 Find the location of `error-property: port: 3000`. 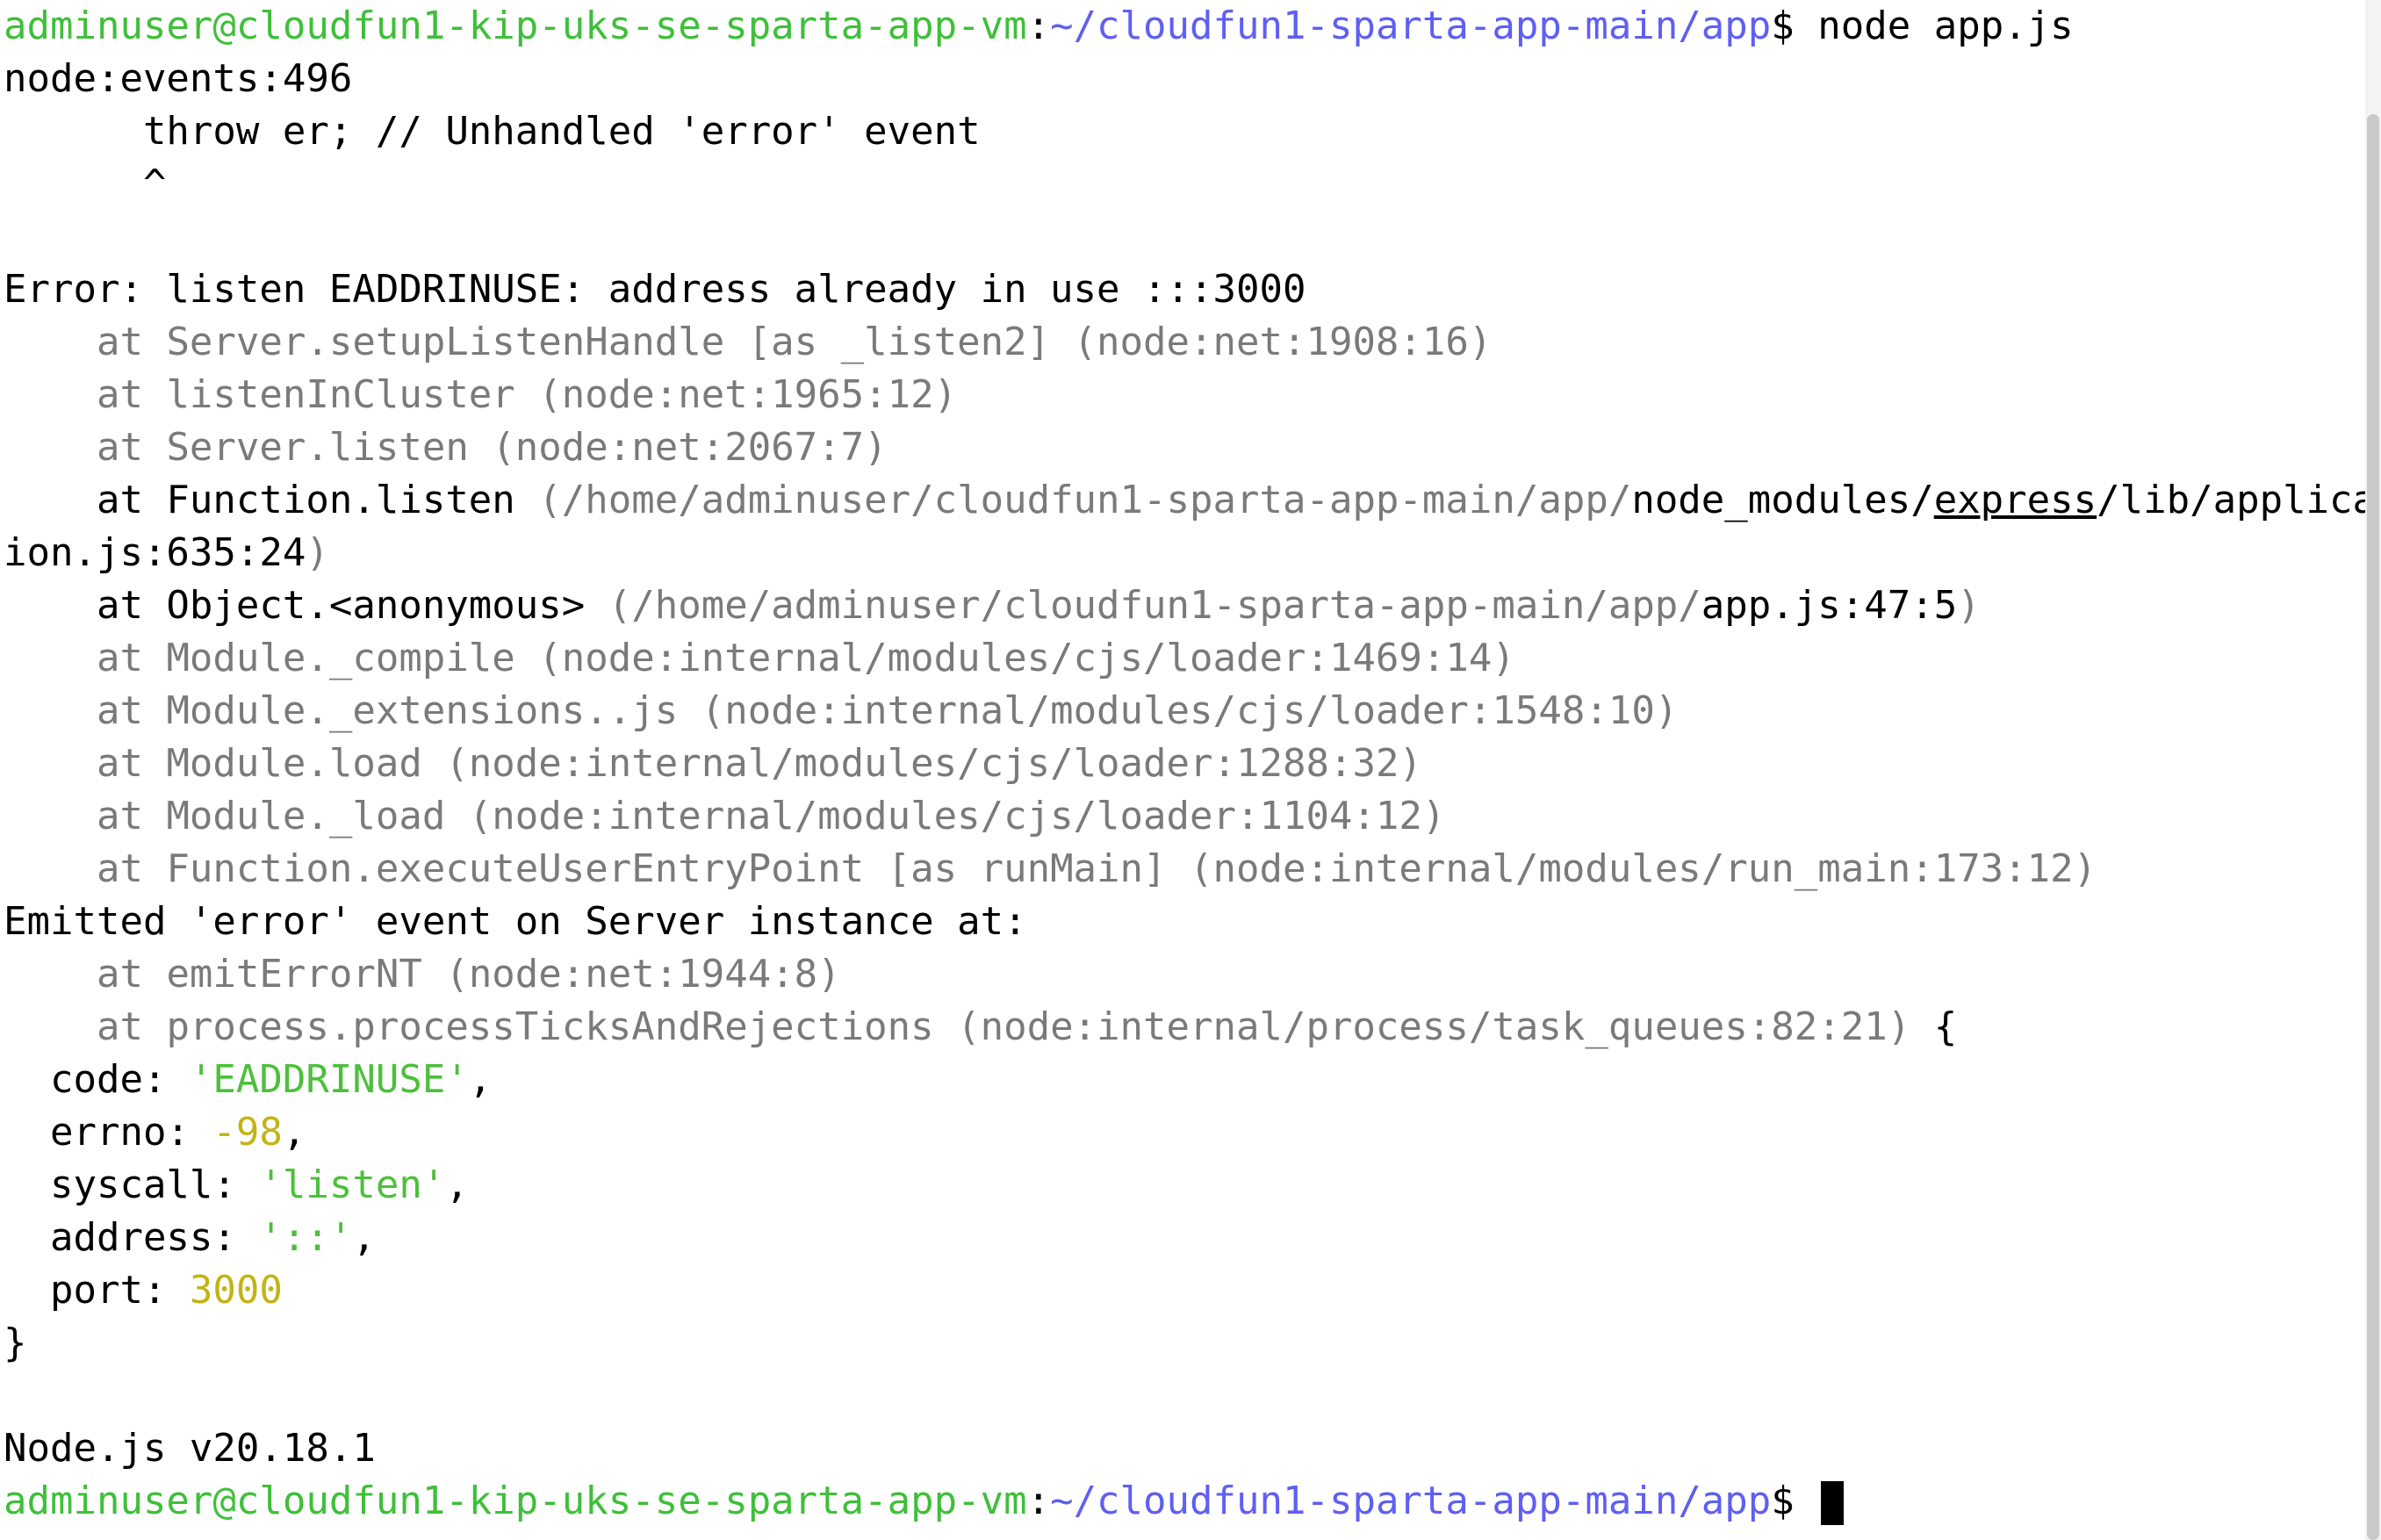

error-property: port: 3000 is located at coordinates (143, 1290).